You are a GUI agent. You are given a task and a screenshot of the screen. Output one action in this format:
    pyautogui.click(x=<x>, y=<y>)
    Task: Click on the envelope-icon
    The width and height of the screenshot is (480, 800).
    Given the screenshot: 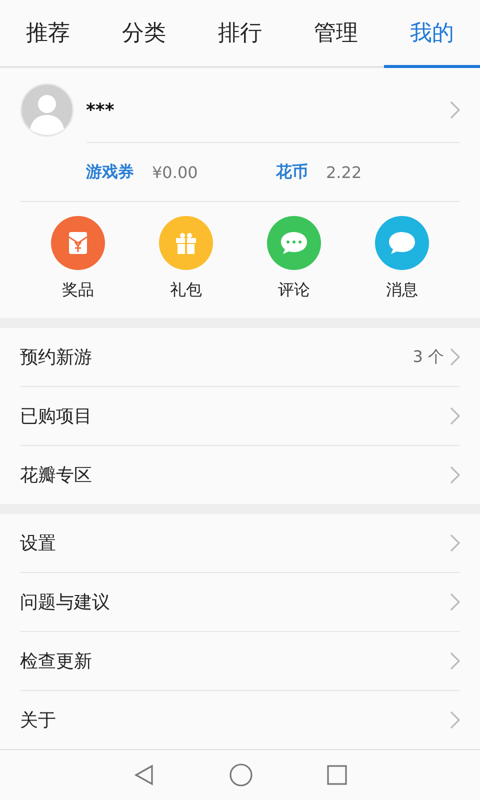 What is the action you would take?
    pyautogui.click(x=78, y=243)
    